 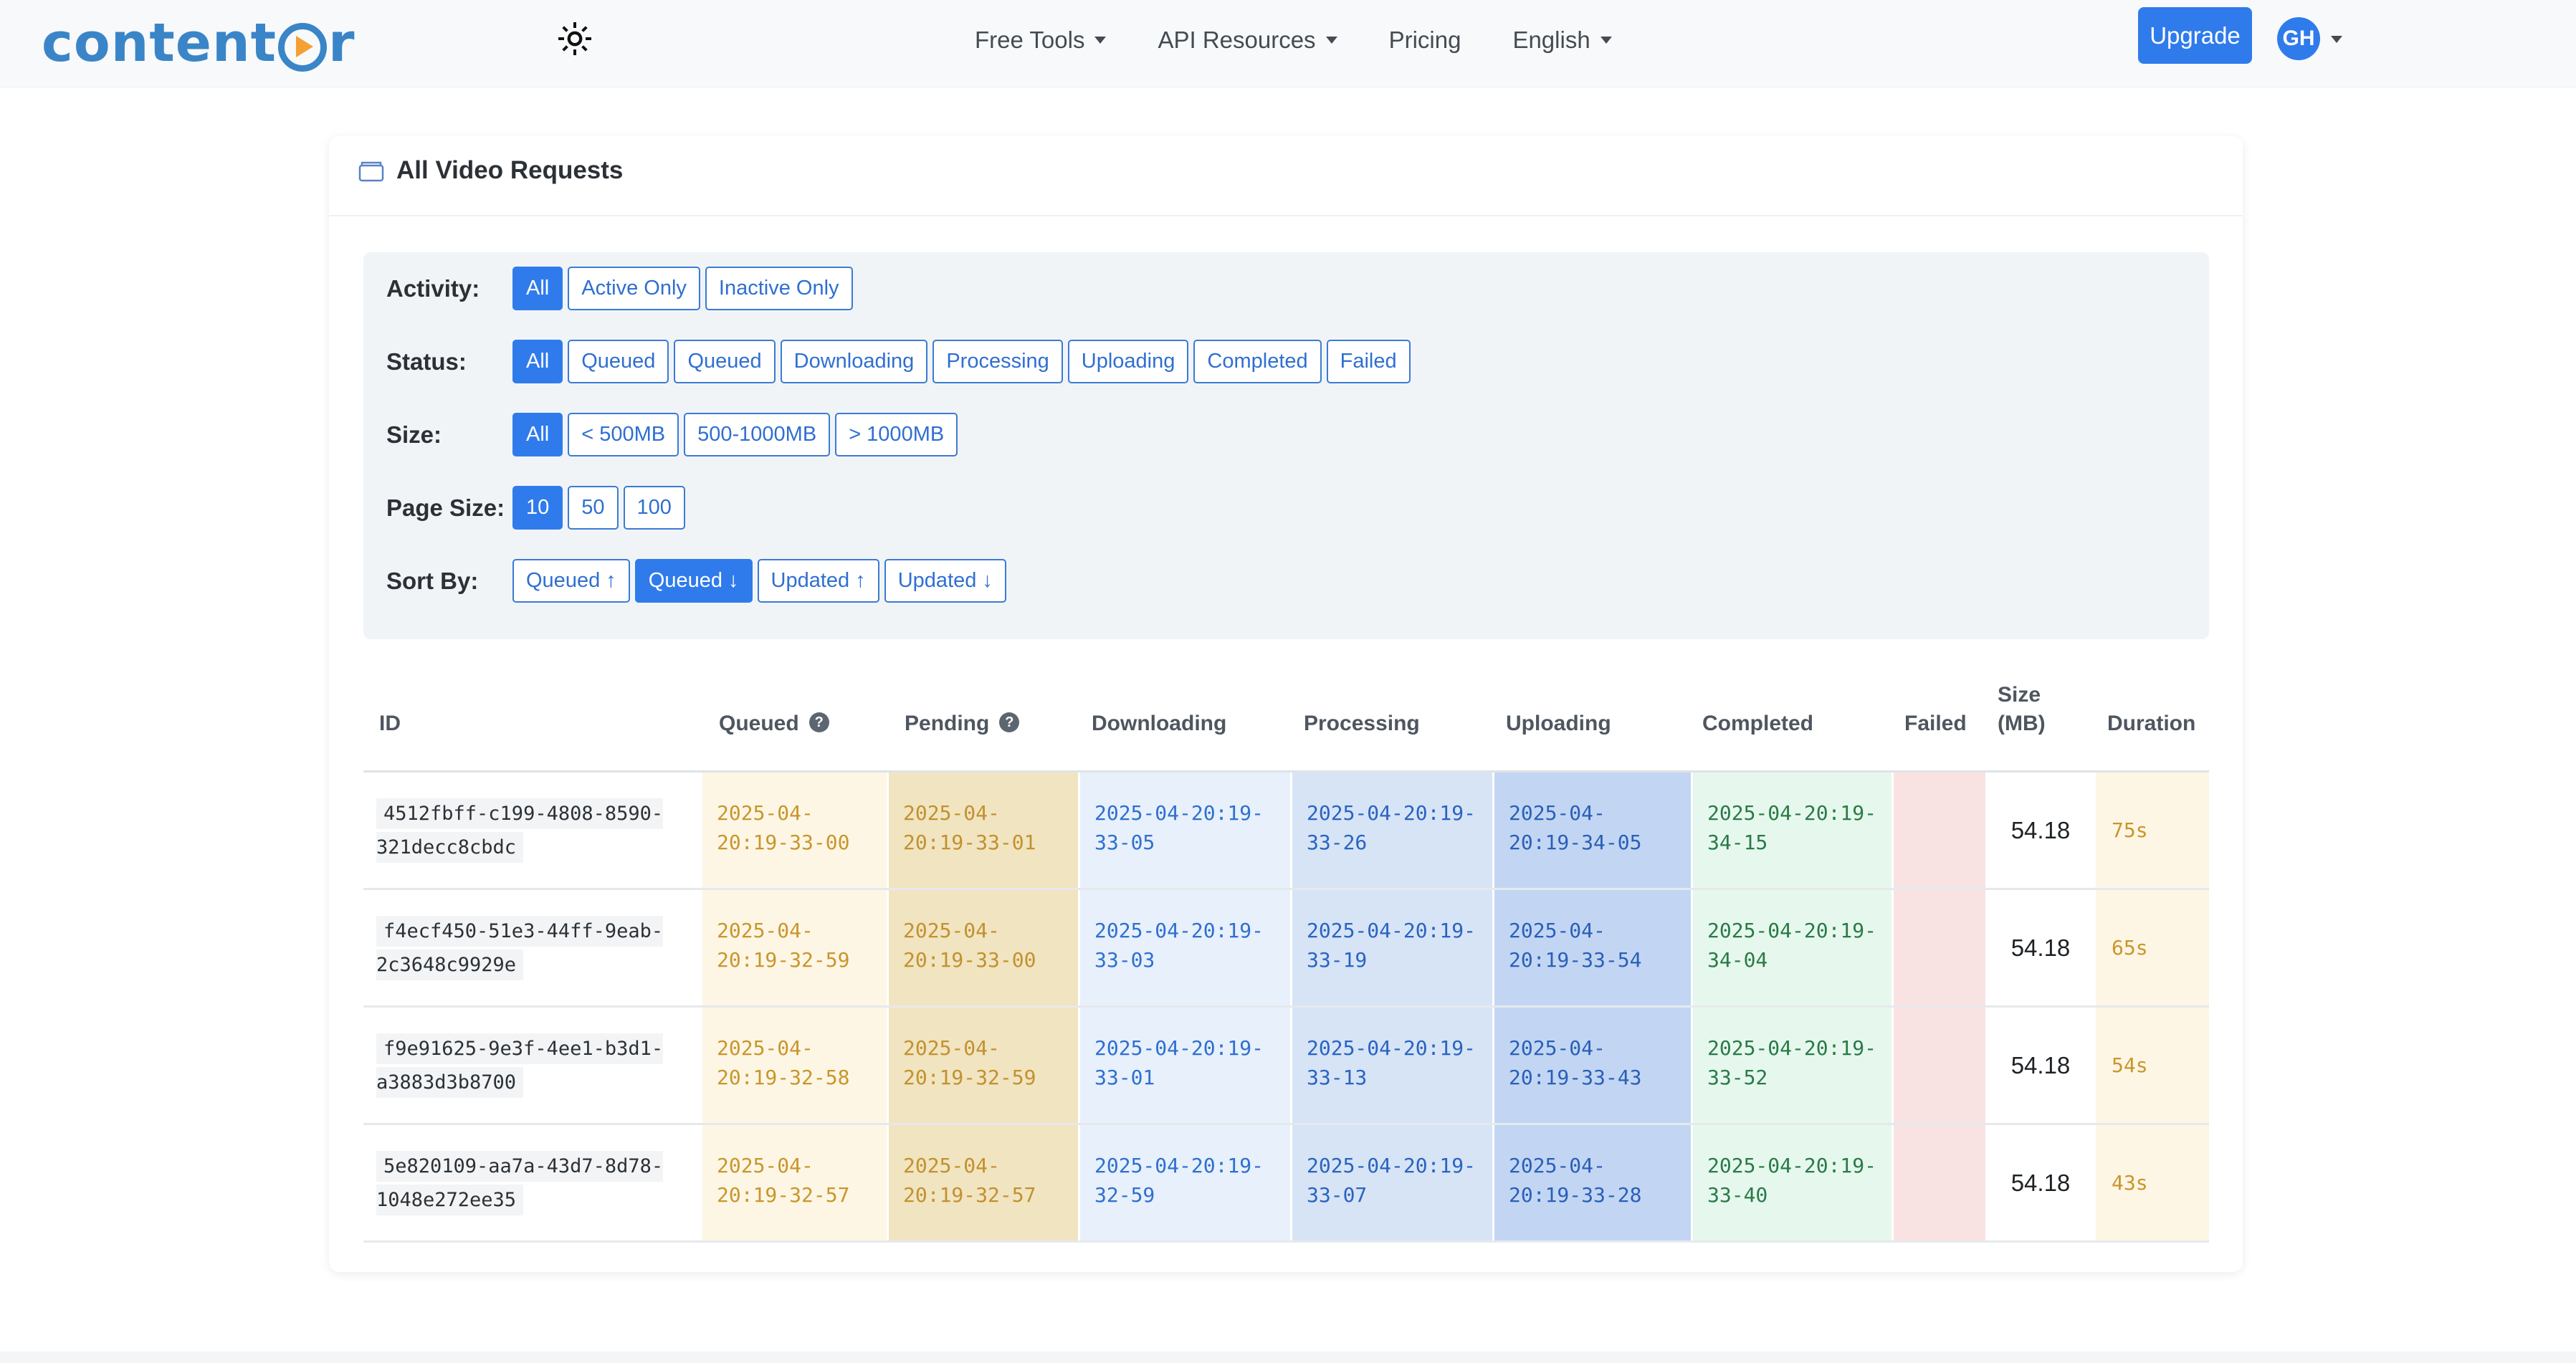 I want to click on col-downloading: Downloading, so click(x=1159, y=723).